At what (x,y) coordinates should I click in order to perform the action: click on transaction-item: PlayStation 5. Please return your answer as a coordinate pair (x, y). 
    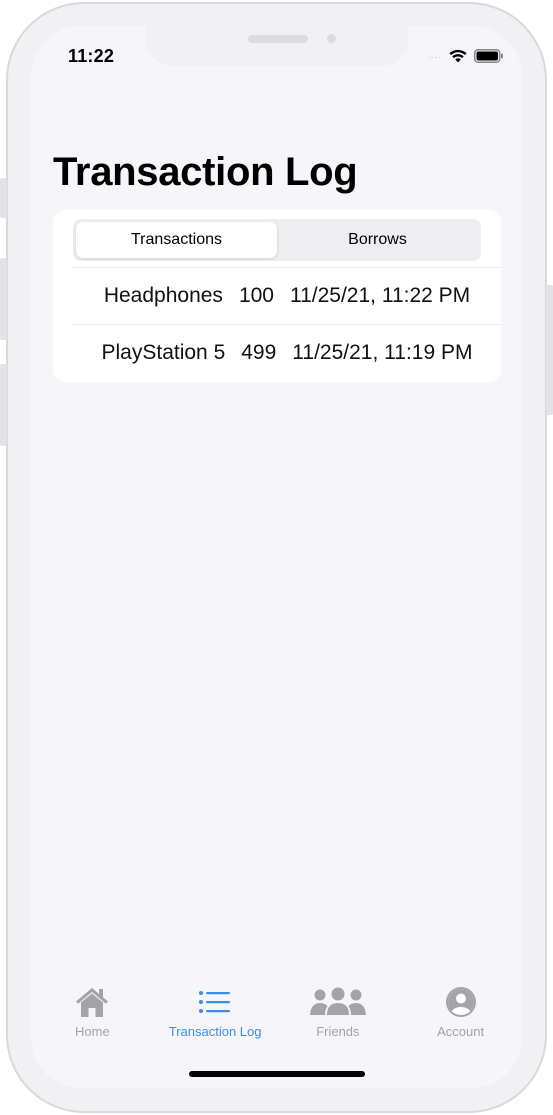
    Looking at the image, I should click on (163, 352).